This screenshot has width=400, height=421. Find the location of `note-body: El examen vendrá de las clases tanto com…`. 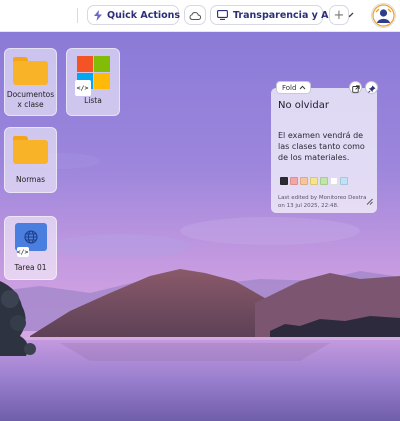

note-body: El examen vendrá de las clases tanto com… is located at coordinates (325, 146).